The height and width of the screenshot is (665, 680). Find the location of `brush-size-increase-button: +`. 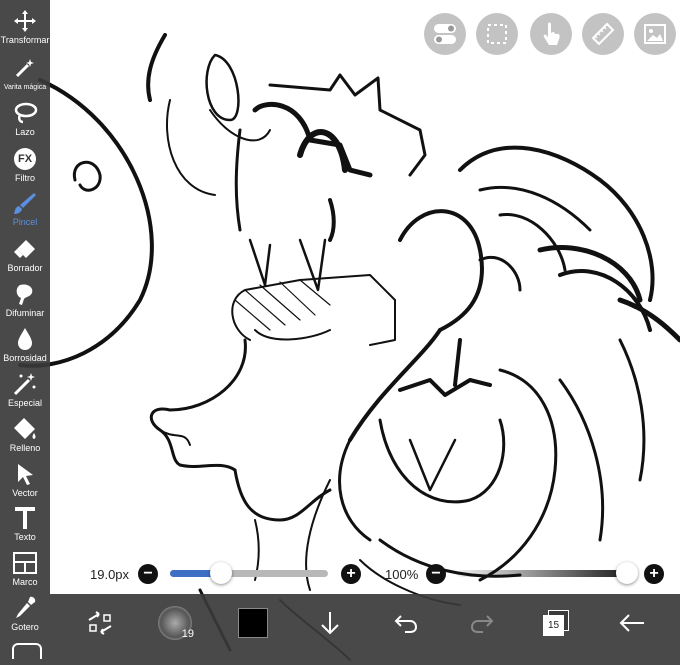

brush-size-increase-button: + is located at coordinates (351, 574).